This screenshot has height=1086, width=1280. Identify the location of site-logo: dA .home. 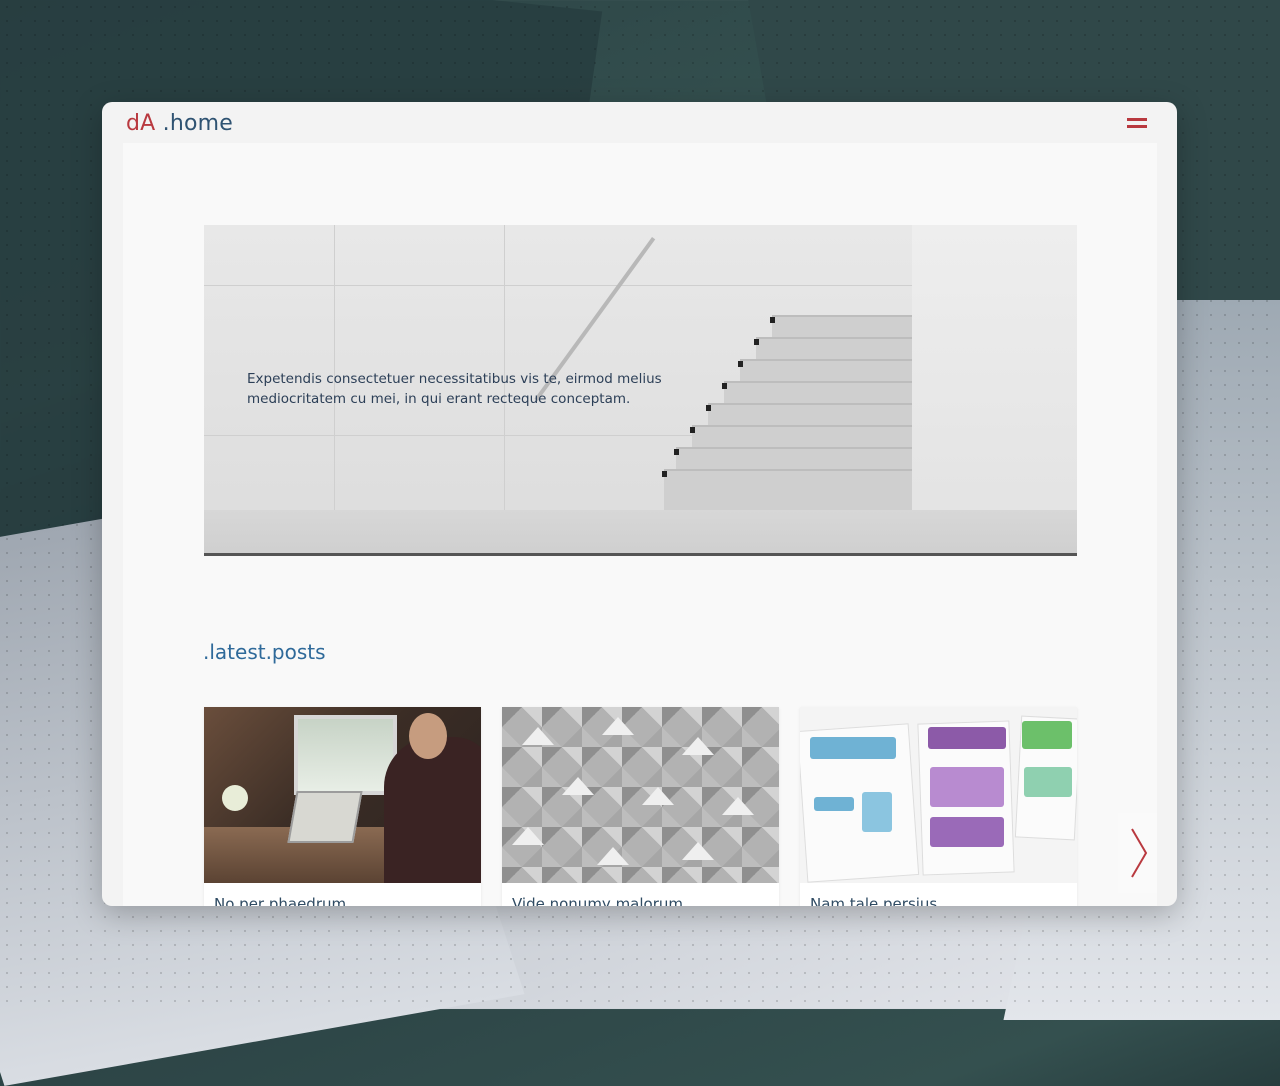
(179, 123).